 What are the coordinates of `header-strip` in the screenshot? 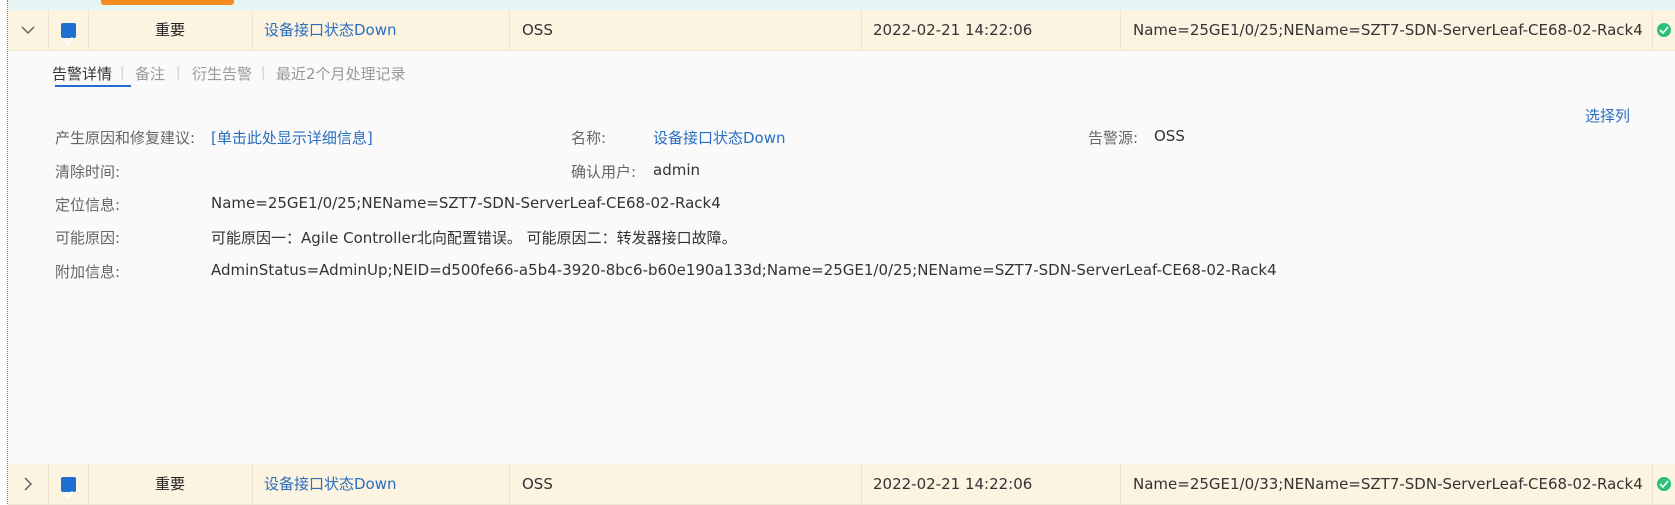 It's located at (841, 5).